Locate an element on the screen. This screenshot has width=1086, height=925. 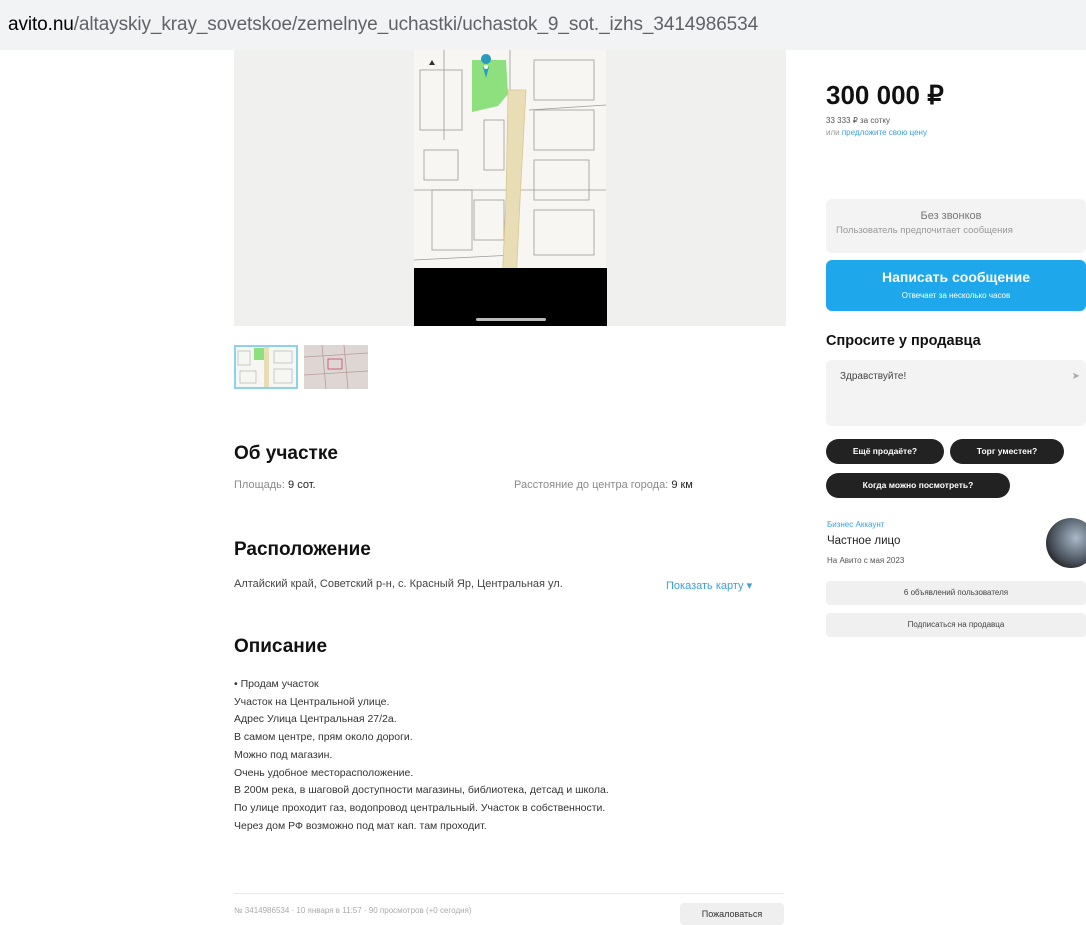
distance-property: Расстояние до центра города: 9 км is located at coordinates (603, 485).